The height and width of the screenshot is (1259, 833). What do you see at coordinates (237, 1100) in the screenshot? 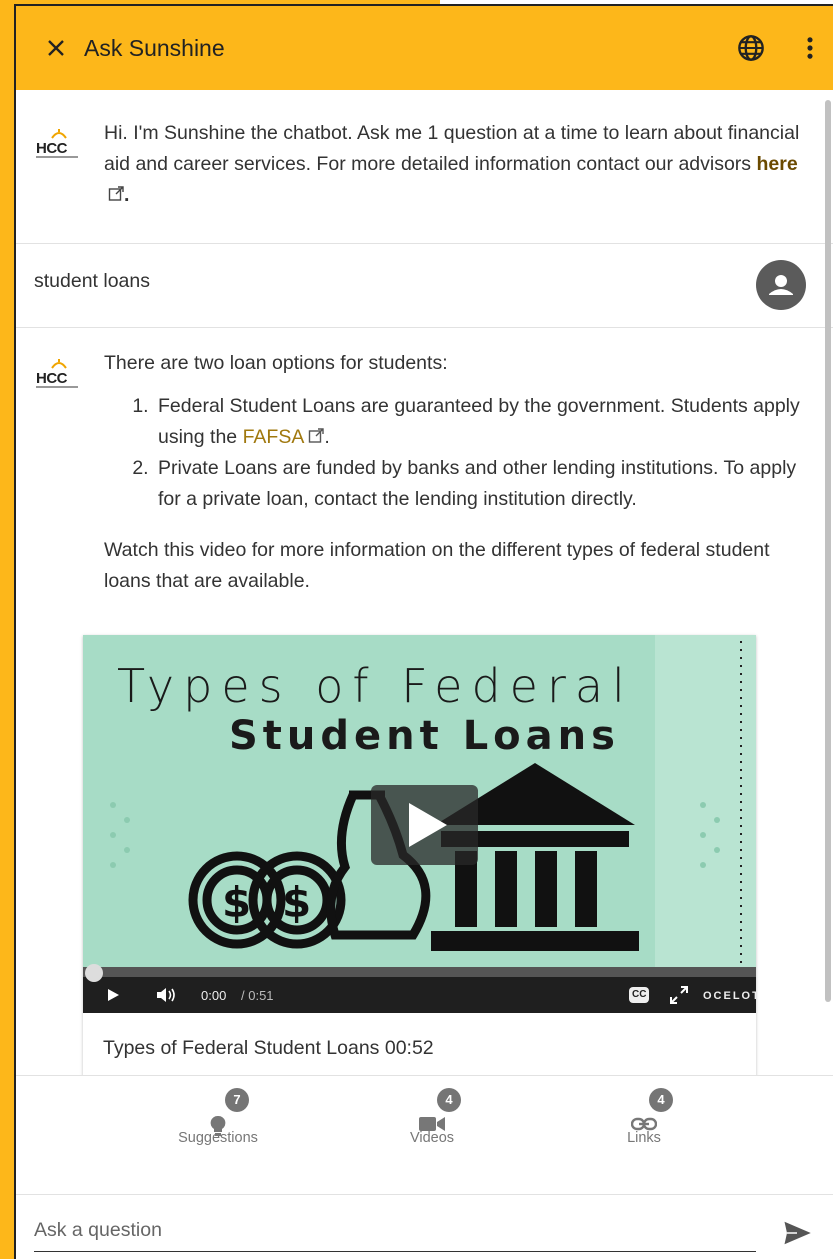
I see `suggestions-count-badge: 7` at bounding box center [237, 1100].